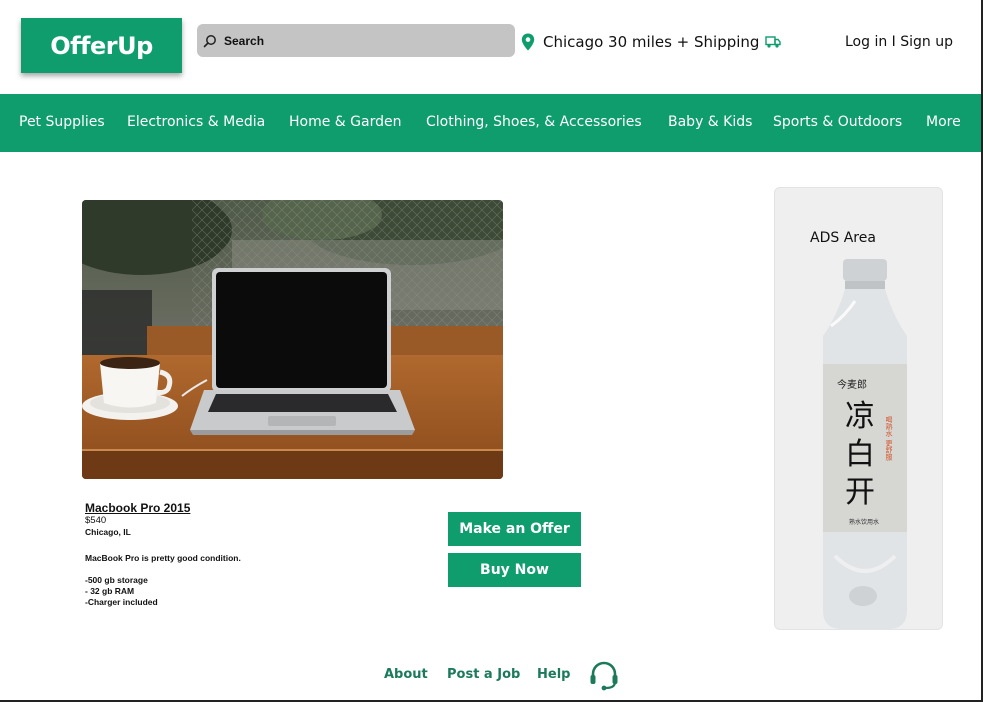  Describe the element at coordinates (534, 122) in the screenshot. I see `nav-item-clothing: Clothing, Shoes, & Accessories` at that location.